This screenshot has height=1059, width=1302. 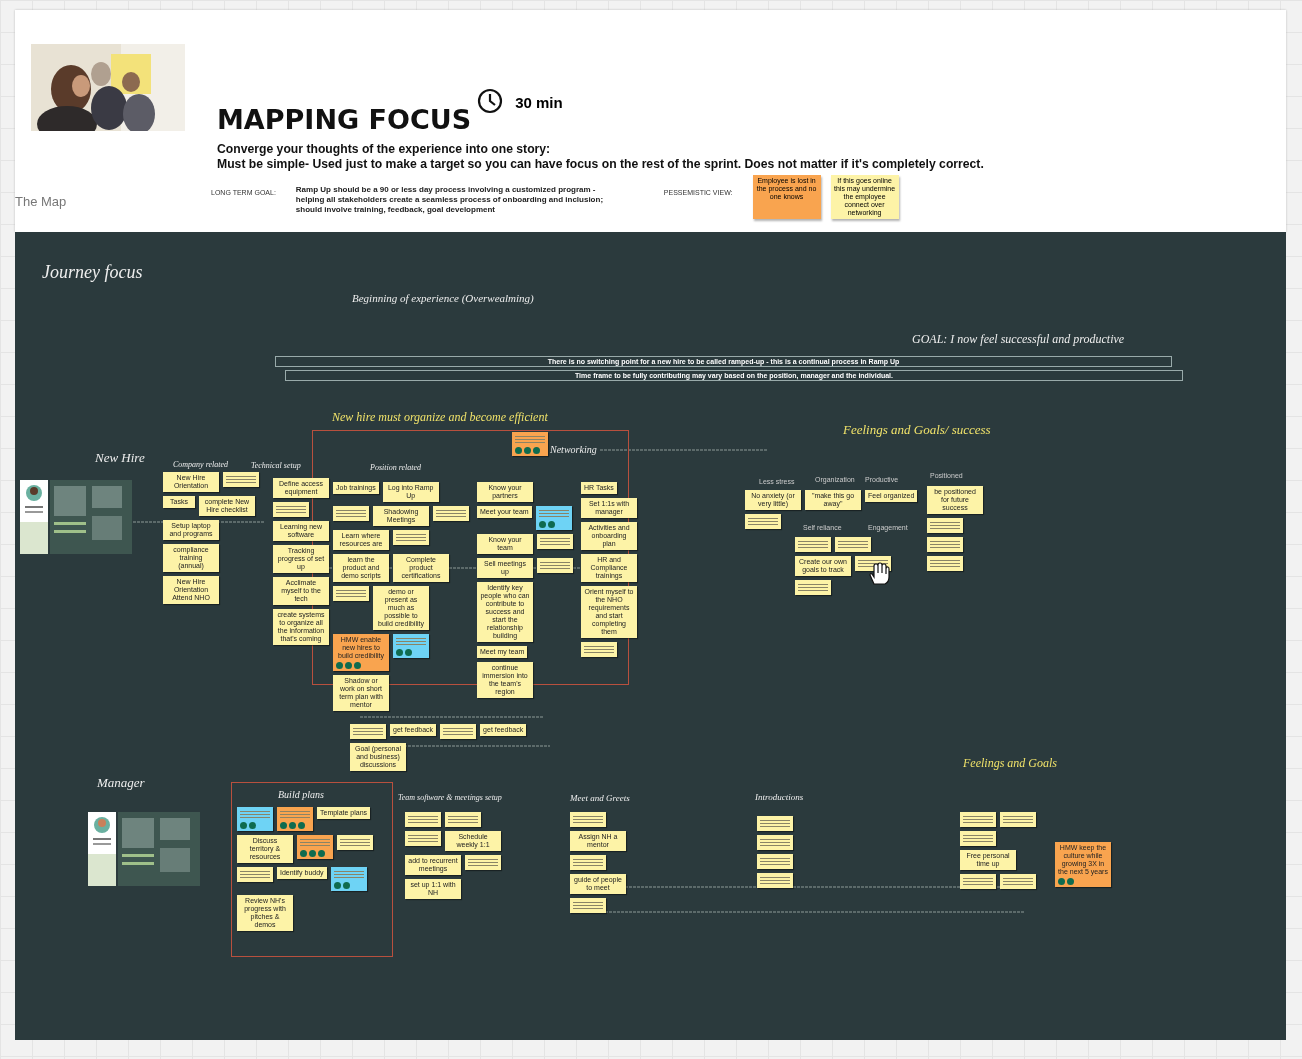 What do you see at coordinates (201, 464) in the screenshot?
I see `section-heading: Company related` at bounding box center [201, 464].